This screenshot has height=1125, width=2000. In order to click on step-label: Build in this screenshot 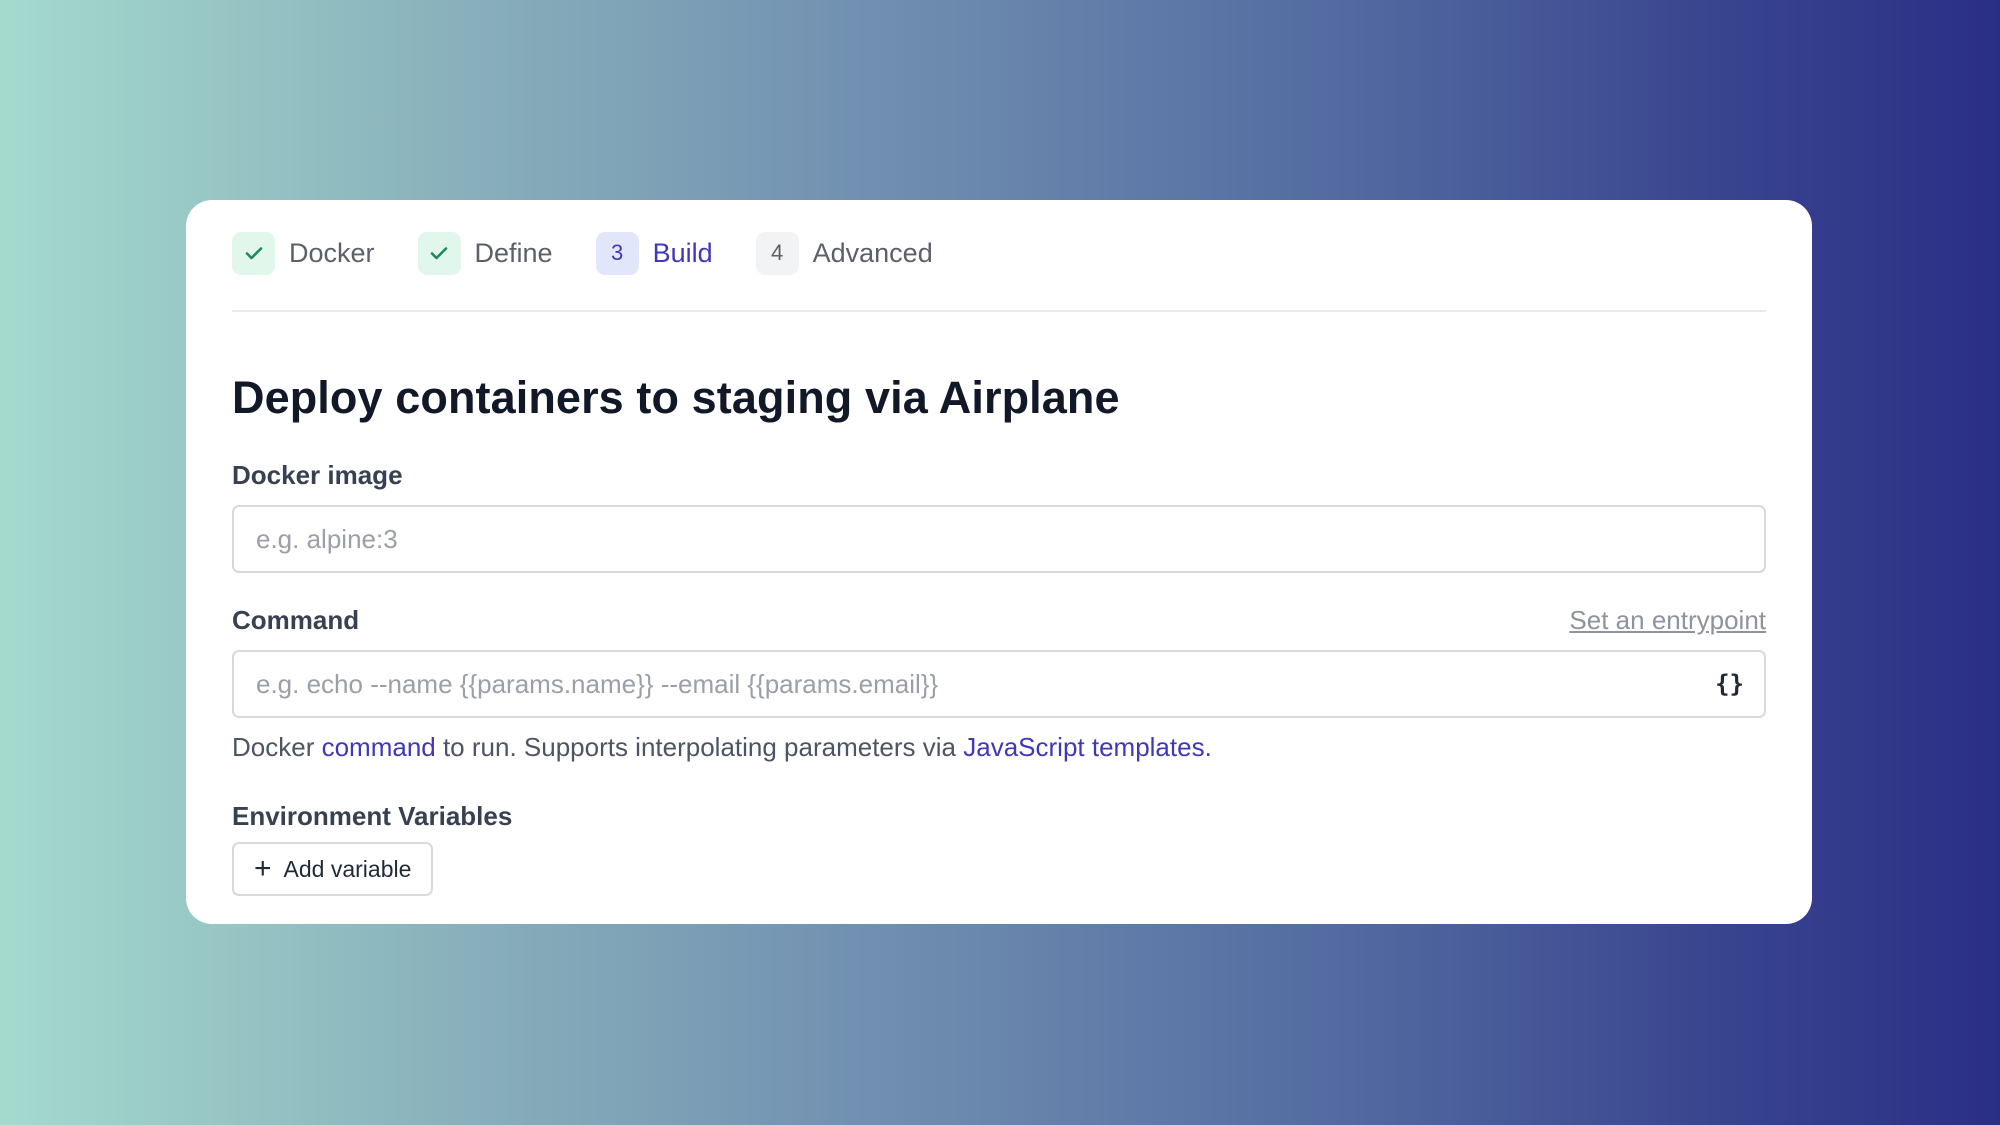, I will do `click(682, 252)`.